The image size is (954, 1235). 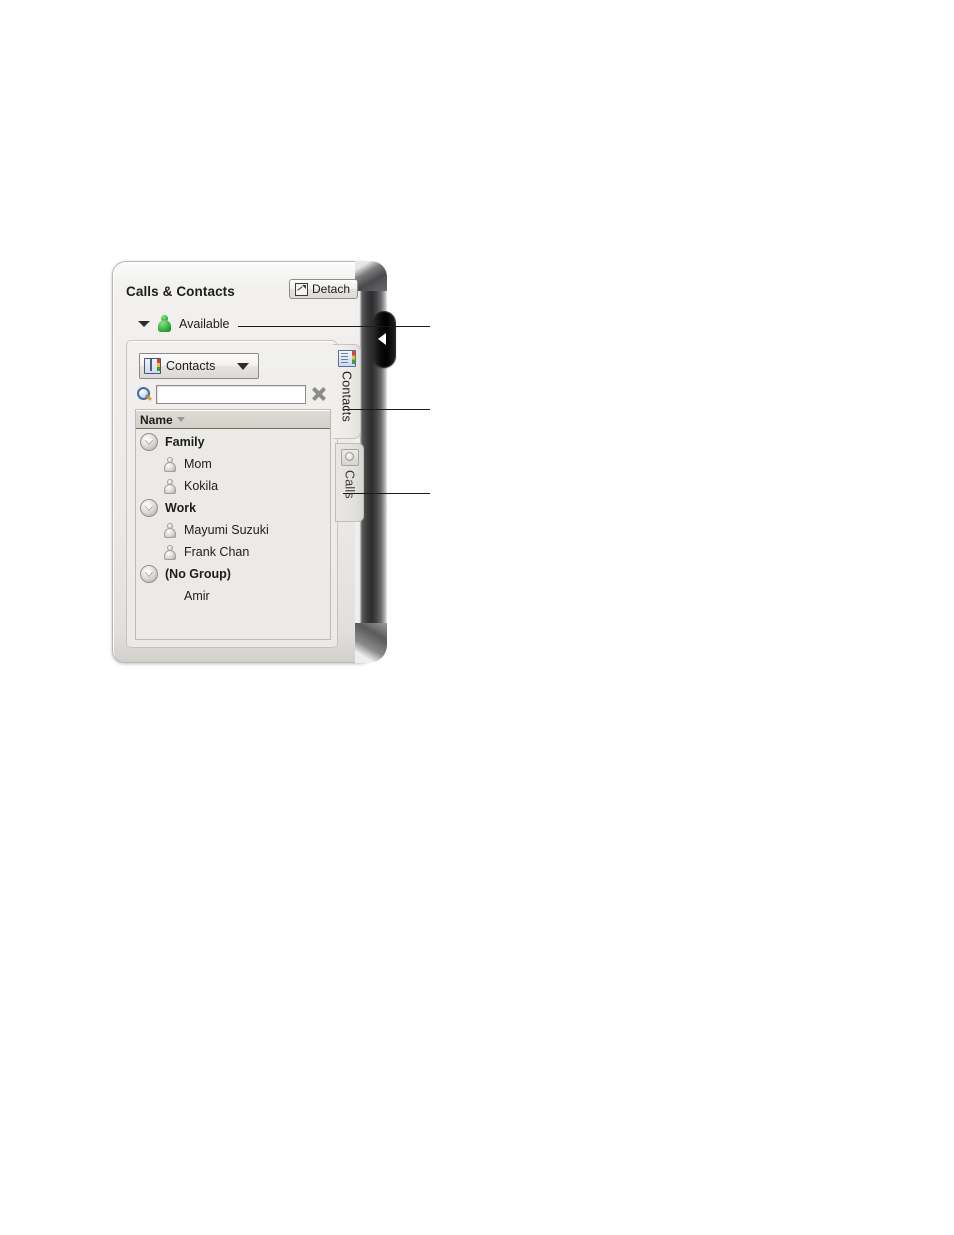 I want to click on presence-available-icon, so click(x=164, y=323).